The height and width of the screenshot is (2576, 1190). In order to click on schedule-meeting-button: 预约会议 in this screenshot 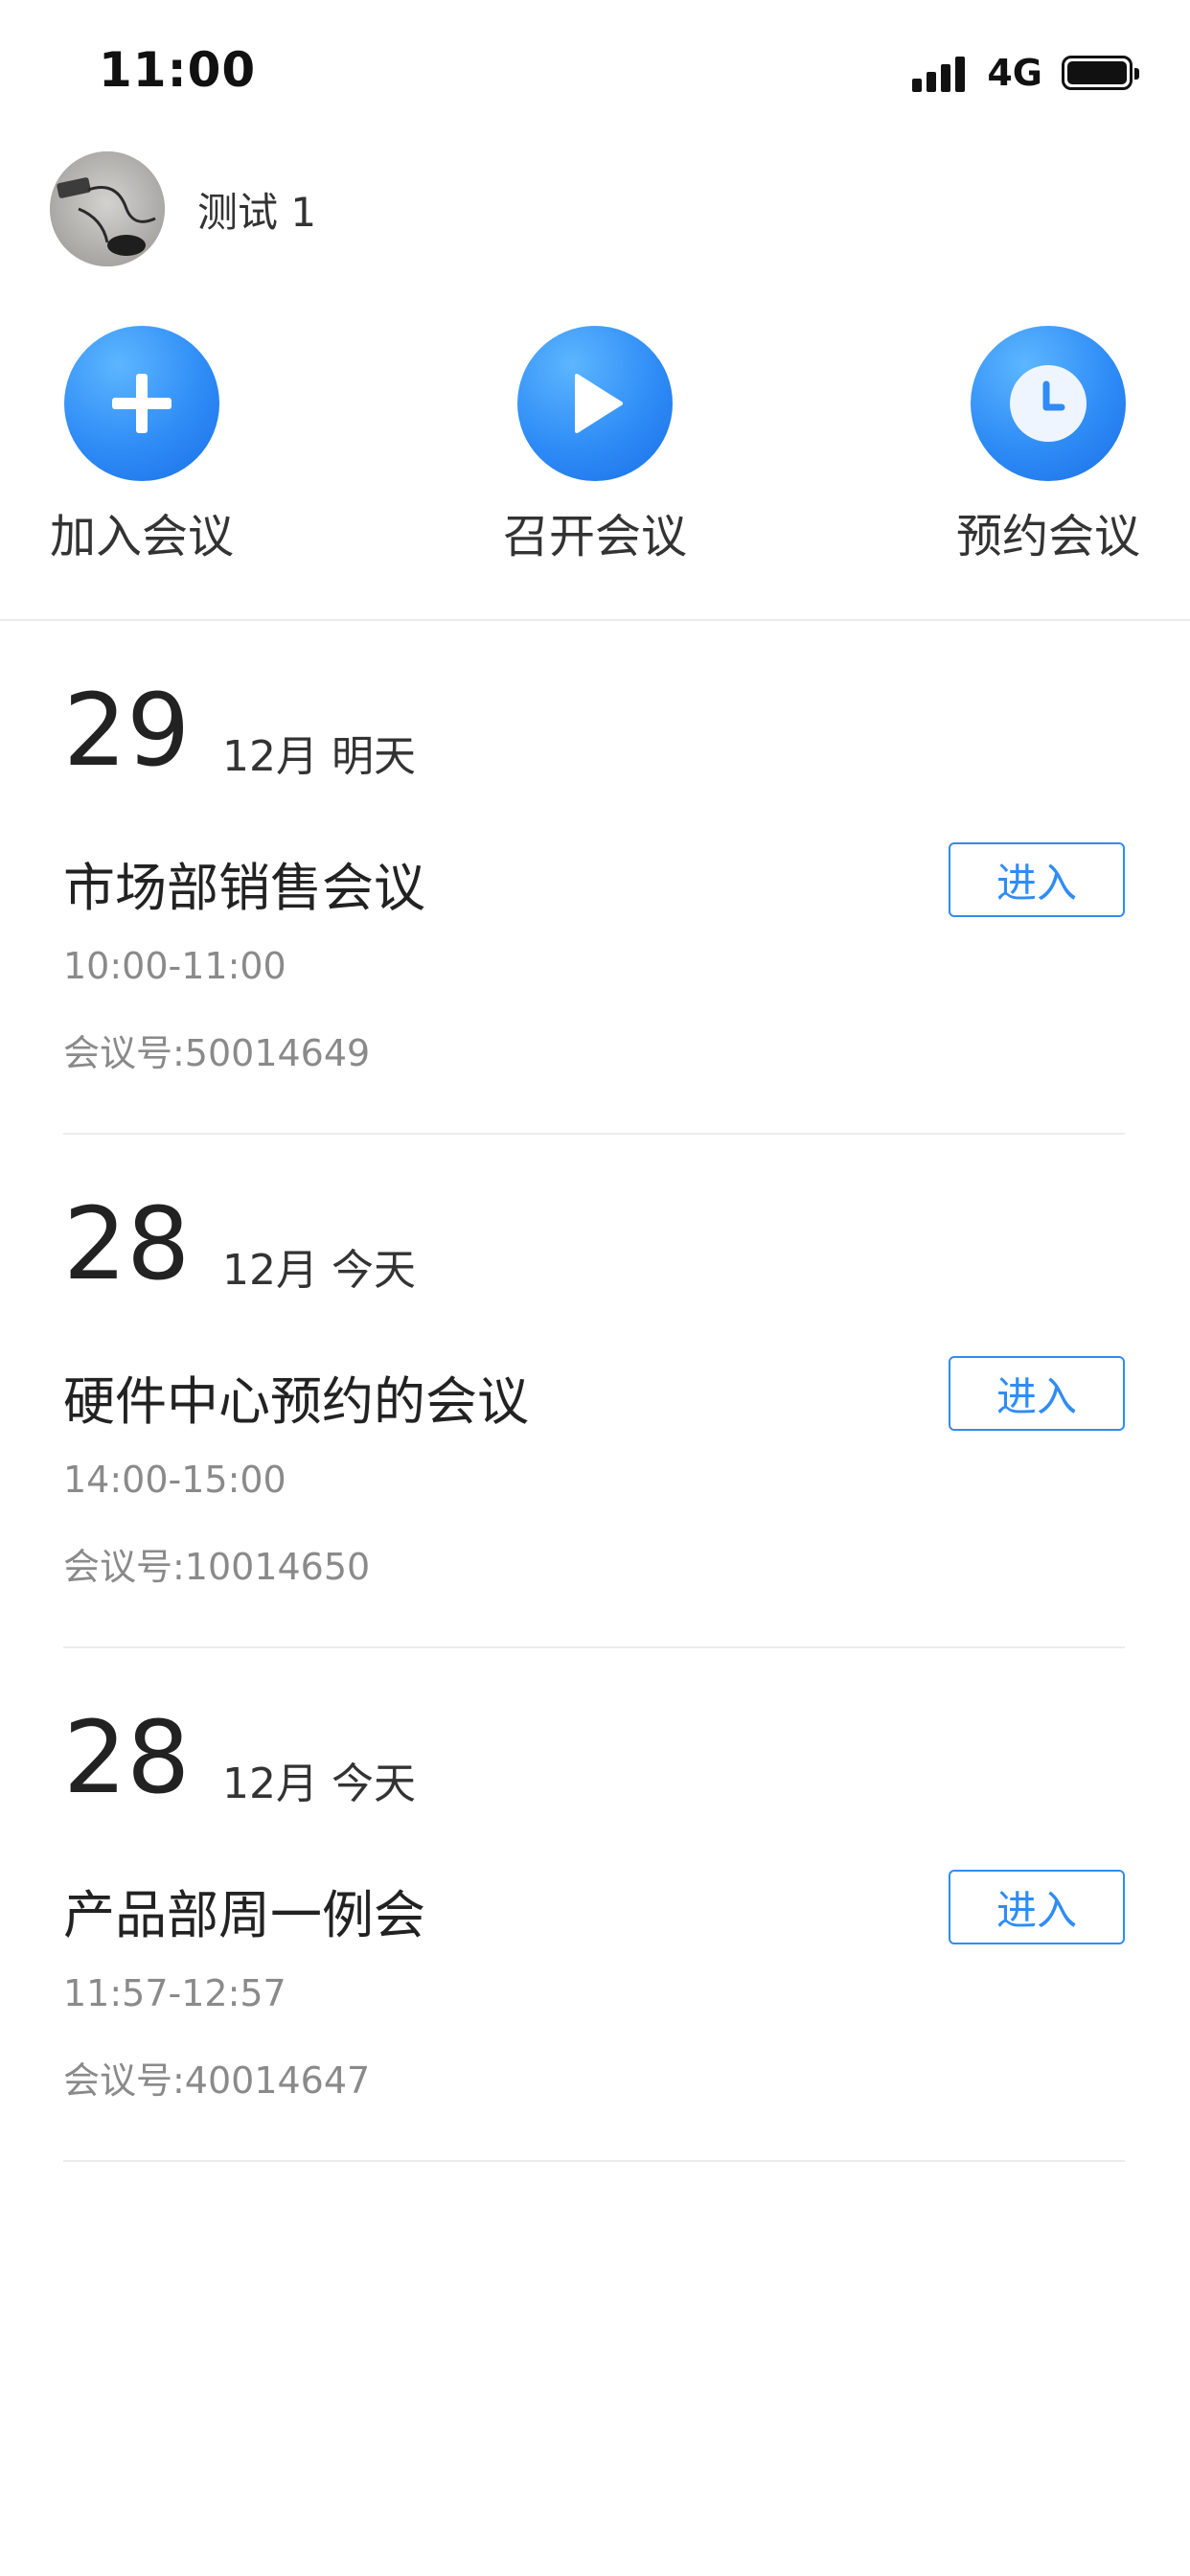, I will do `click(1048, 445)`.